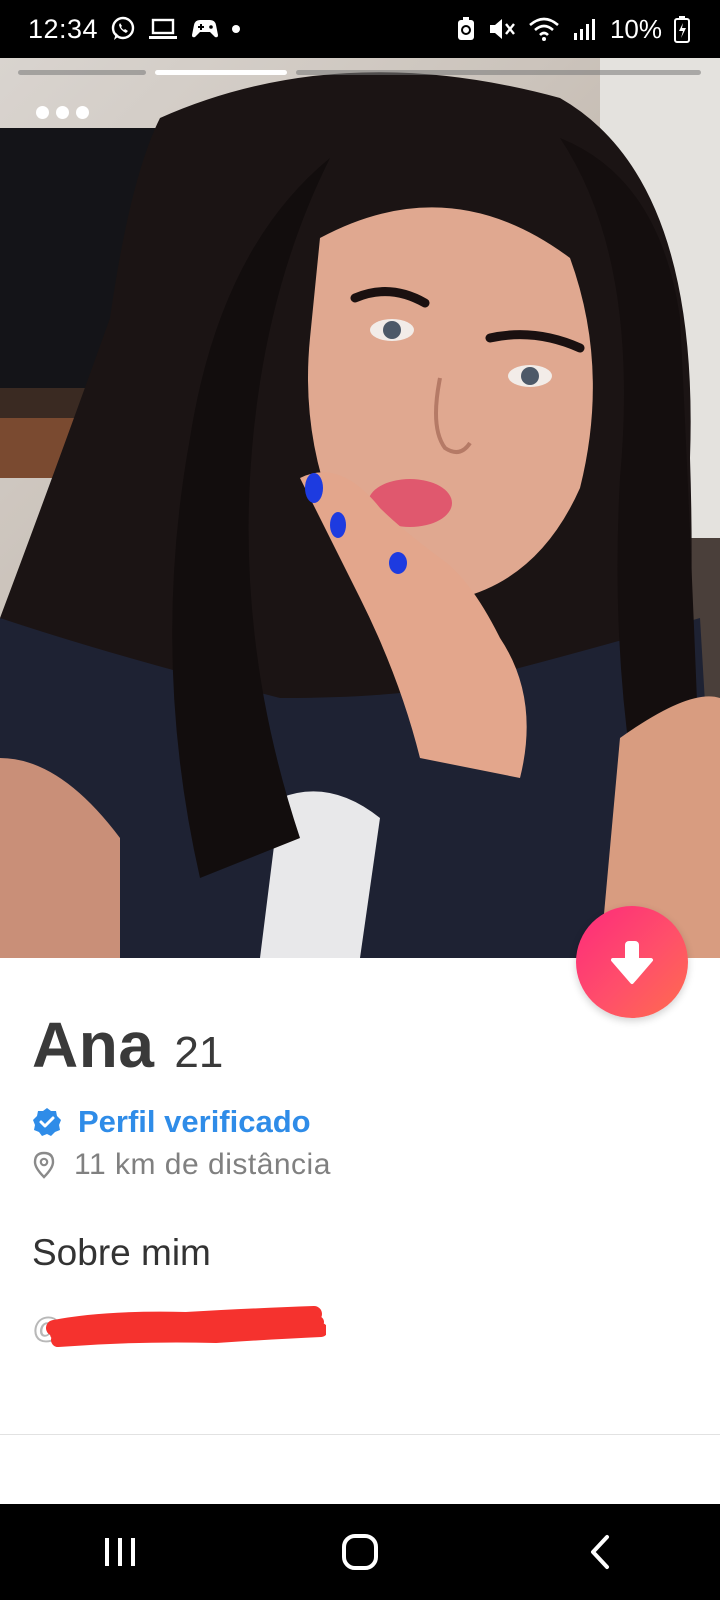 The height and width of the screenshot is (1600, 720). I want to click on redaction-scribble, so click(186, 1326).